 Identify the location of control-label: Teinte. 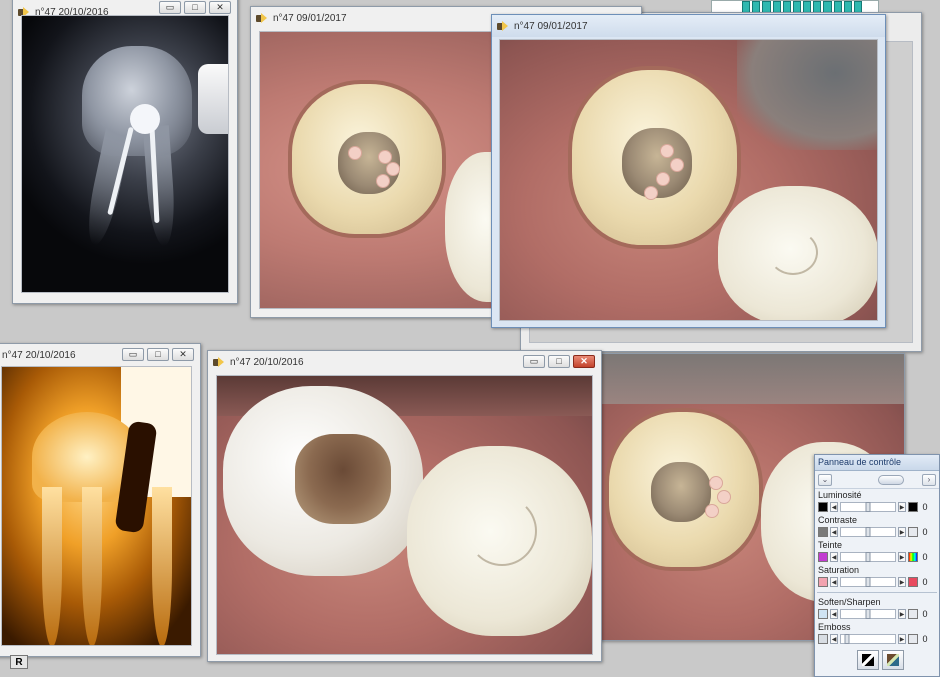
(830, 545).